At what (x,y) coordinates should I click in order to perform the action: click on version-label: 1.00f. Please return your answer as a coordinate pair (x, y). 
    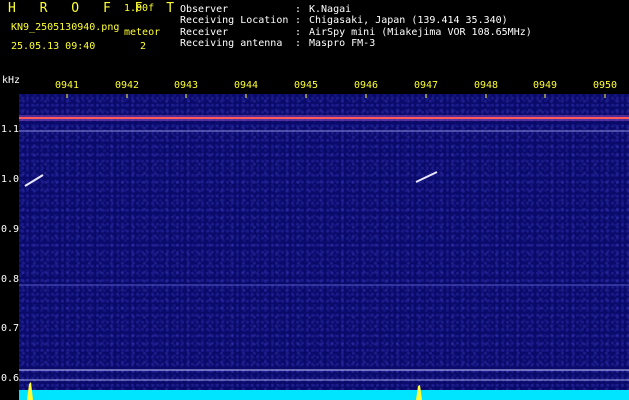
    Looking at the image, I should click on (139, 8).